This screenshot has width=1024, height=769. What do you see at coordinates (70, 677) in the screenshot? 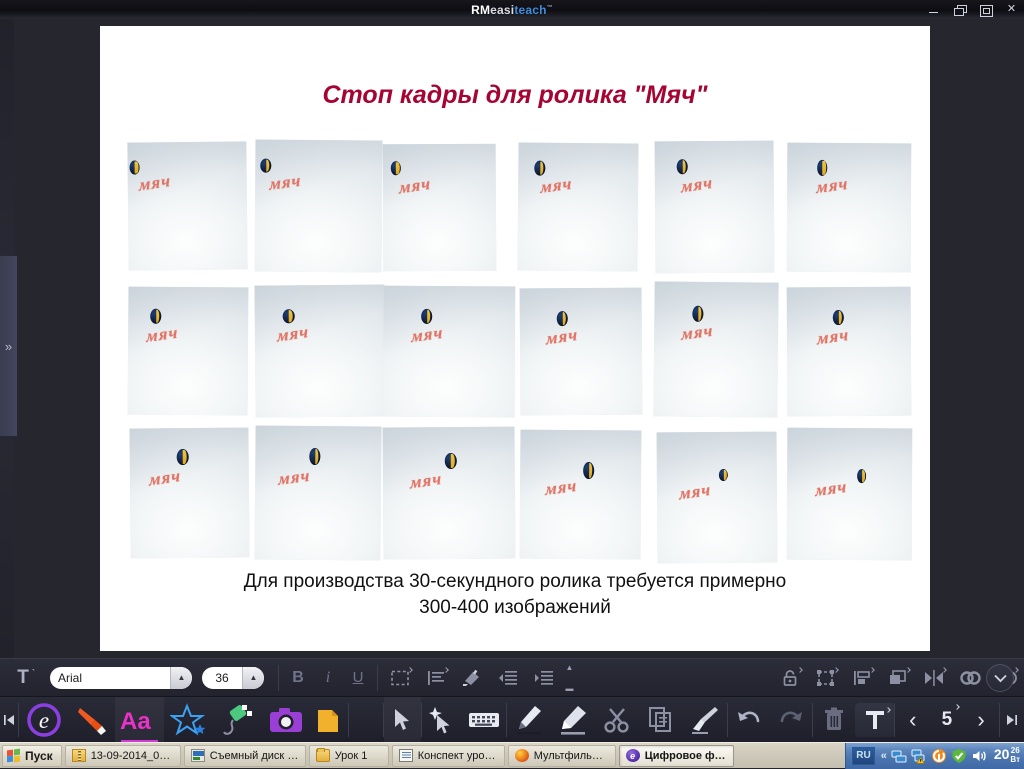
I see `font-family-value: Arial` at bounding box center [70, 677].